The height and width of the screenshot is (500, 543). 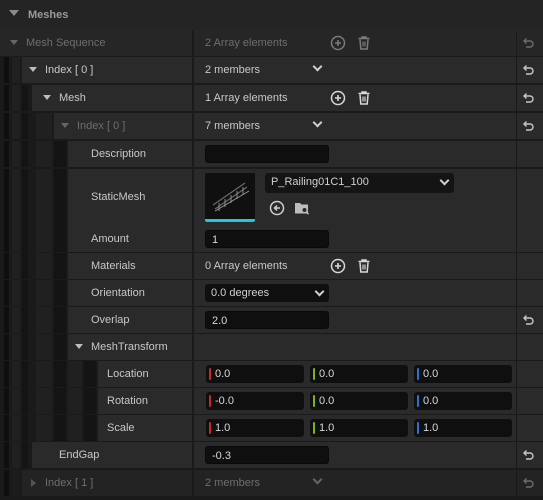 I want to click on amount-input: 1, so click(x=267, y=239).